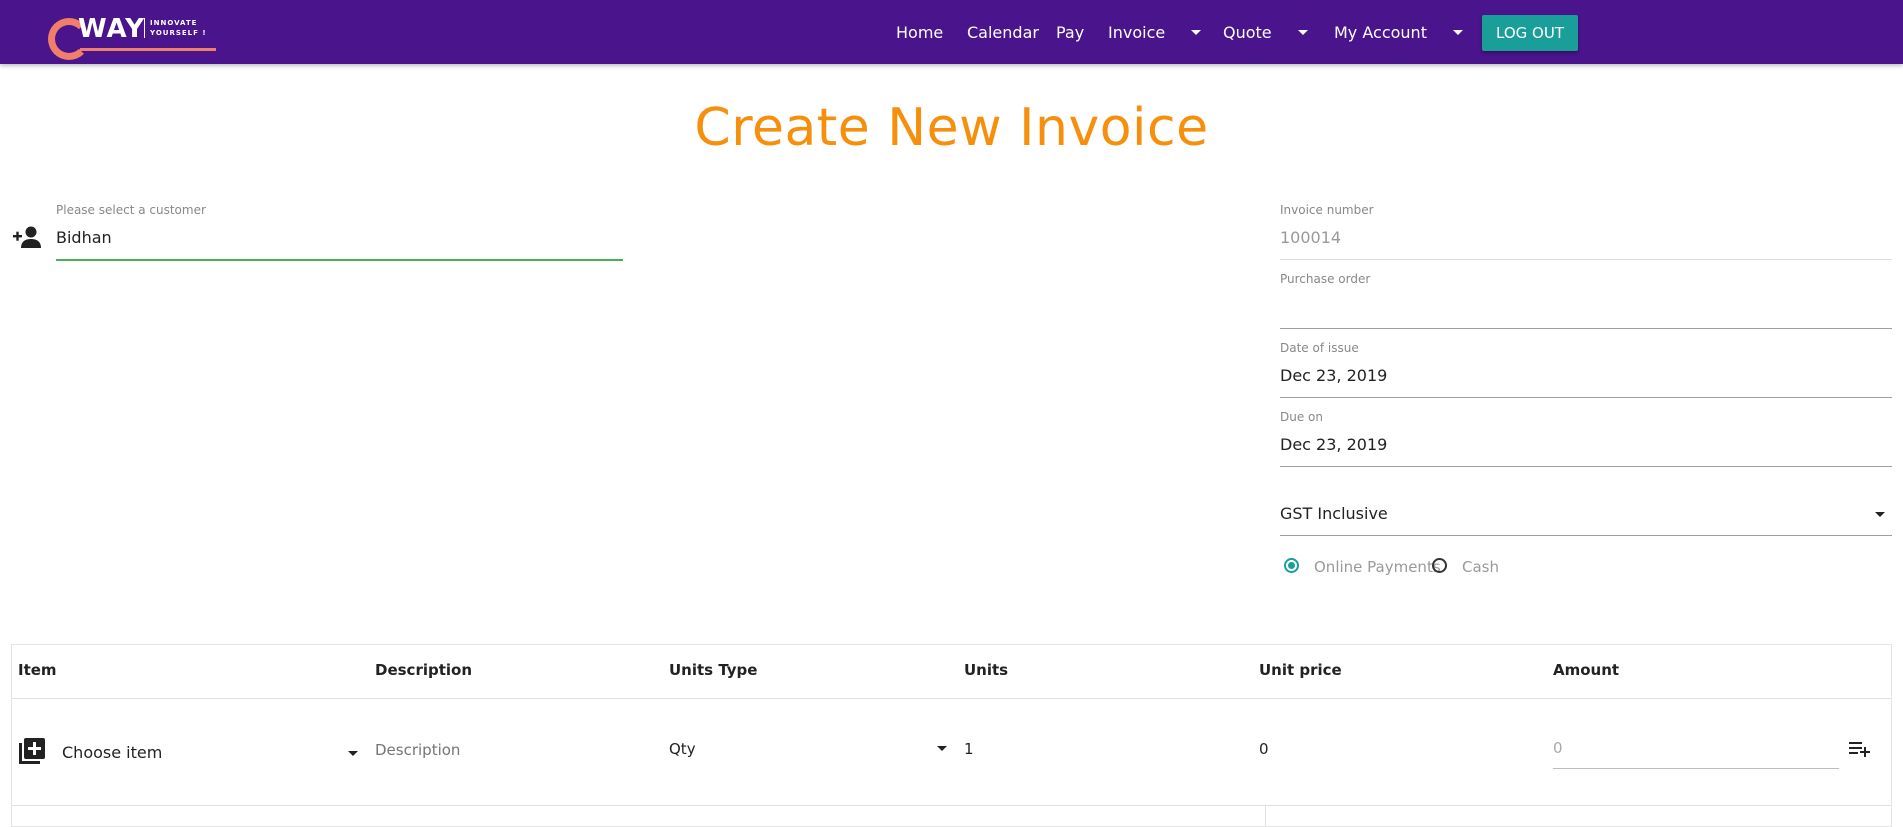  I want to click on column-header-amount: Amount, so click(1586, 670).